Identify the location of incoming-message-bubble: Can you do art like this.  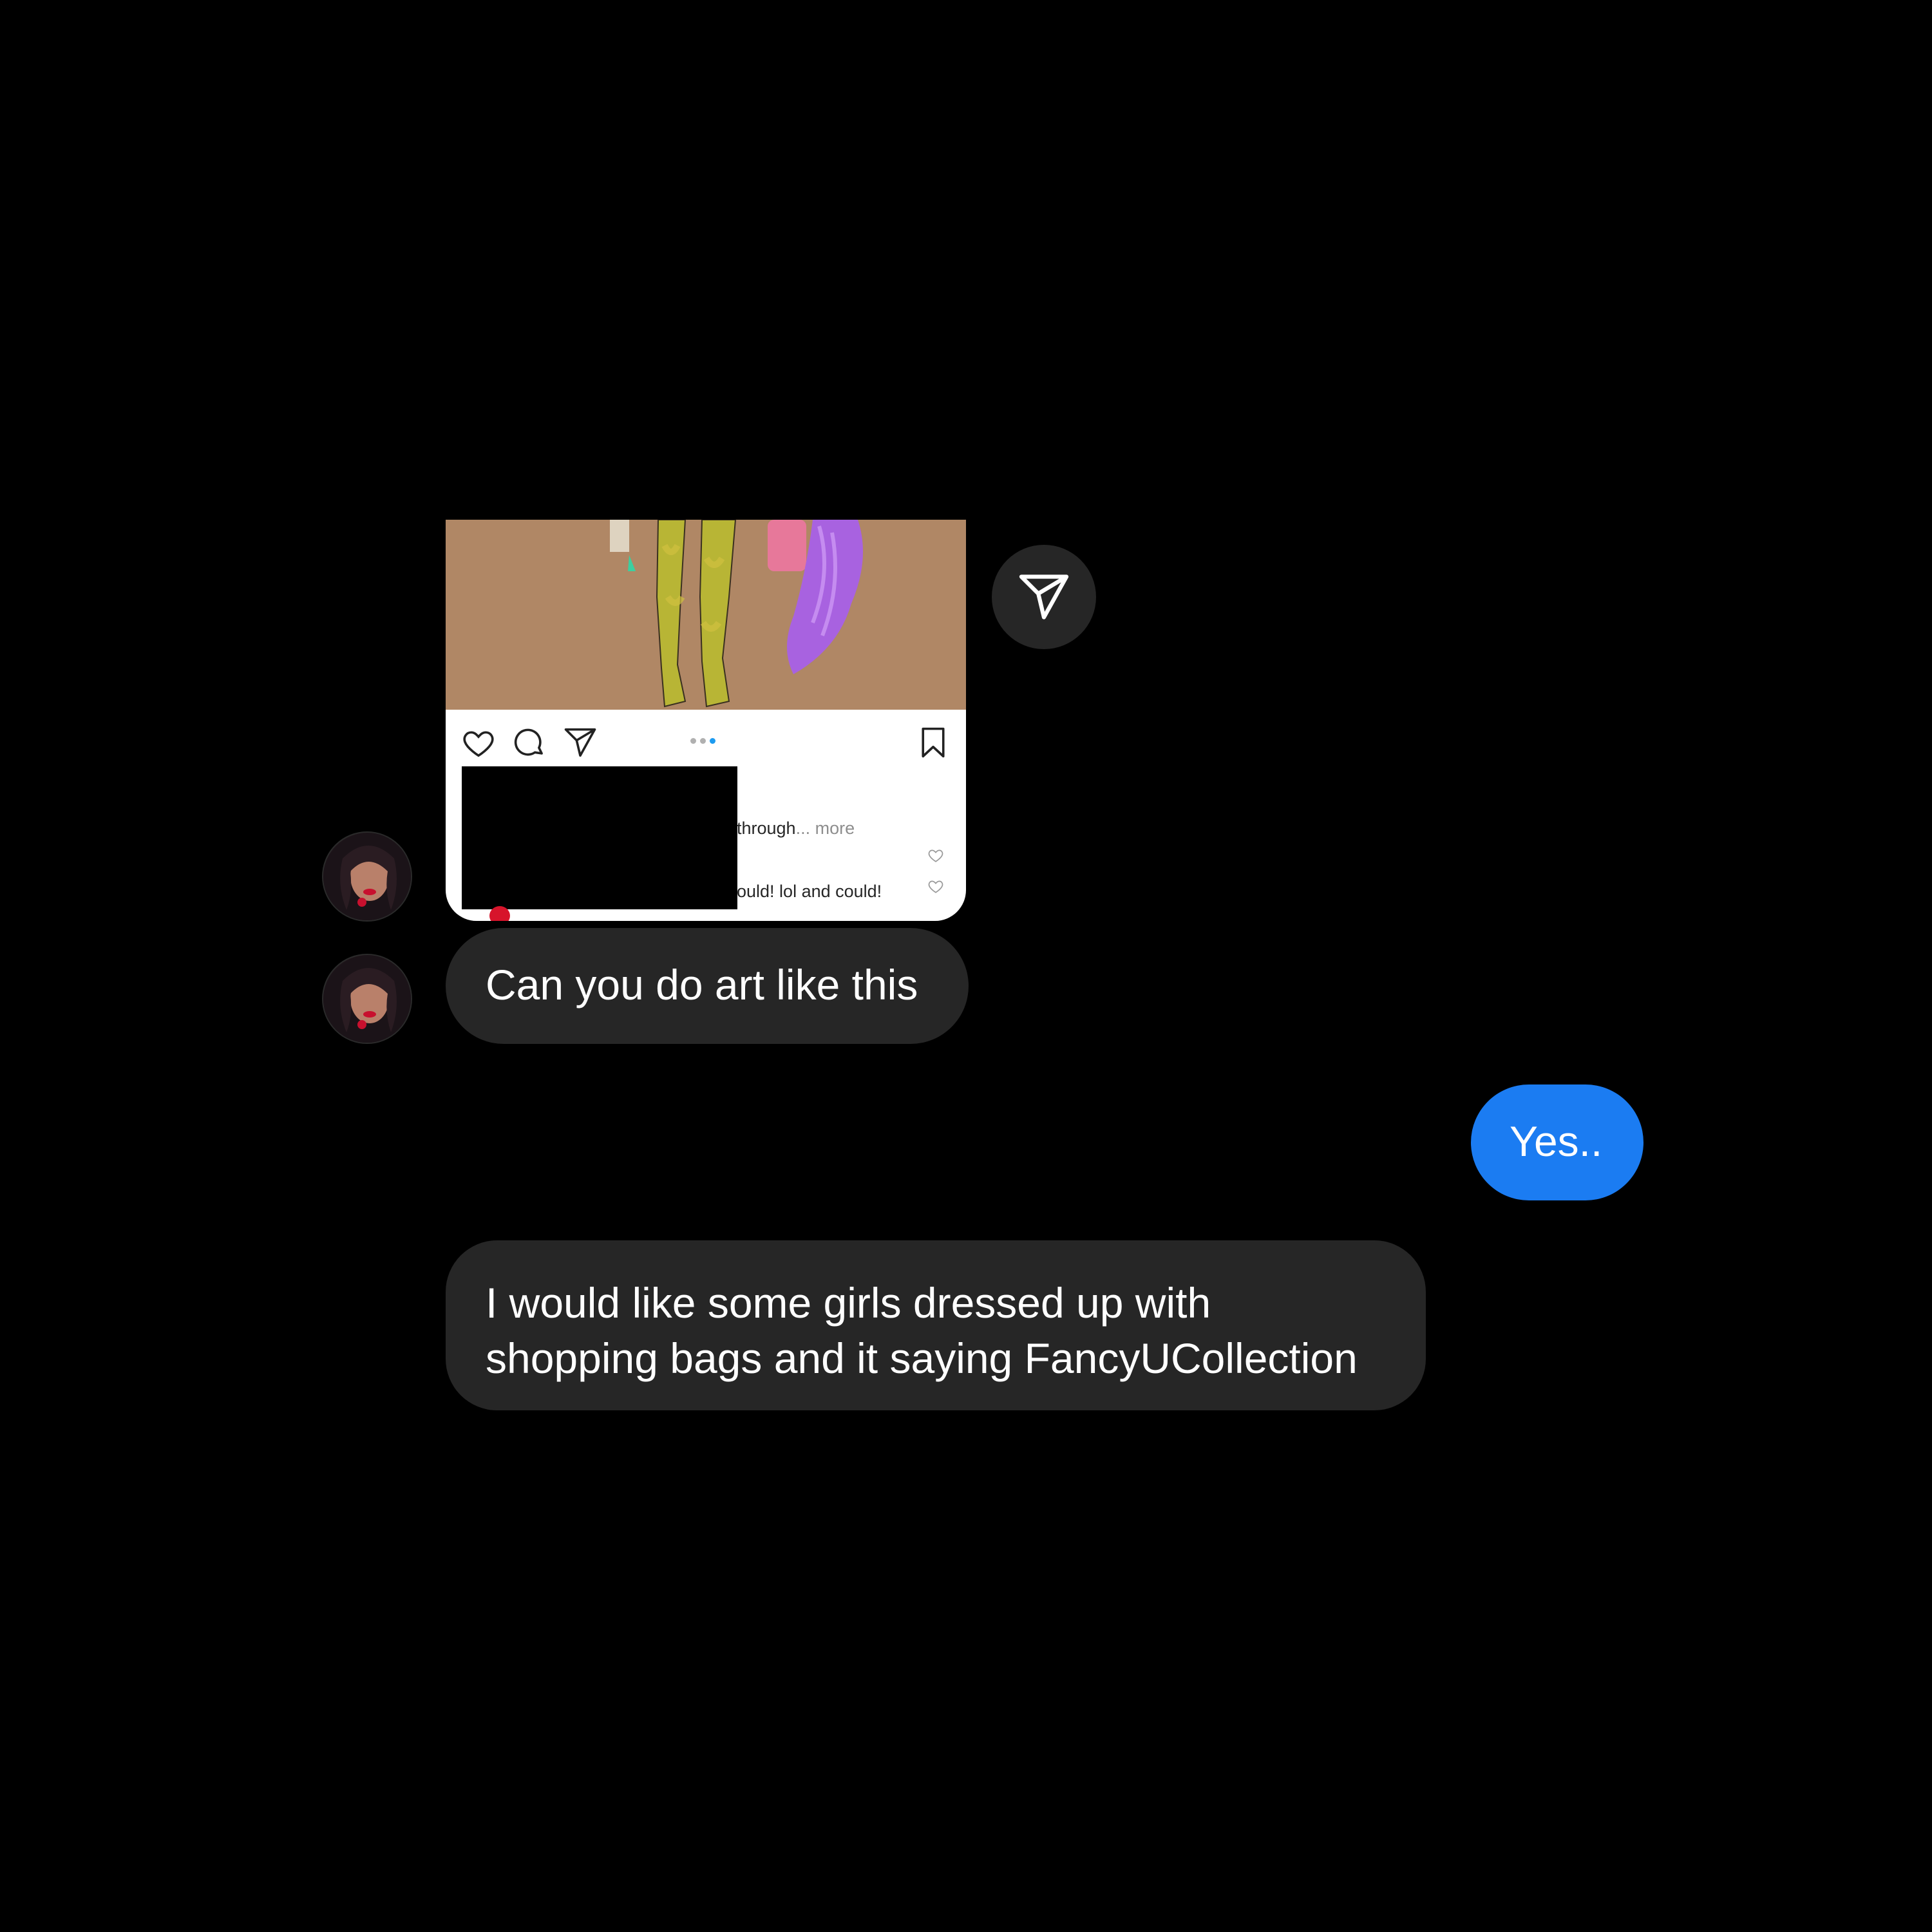
(708, 986).